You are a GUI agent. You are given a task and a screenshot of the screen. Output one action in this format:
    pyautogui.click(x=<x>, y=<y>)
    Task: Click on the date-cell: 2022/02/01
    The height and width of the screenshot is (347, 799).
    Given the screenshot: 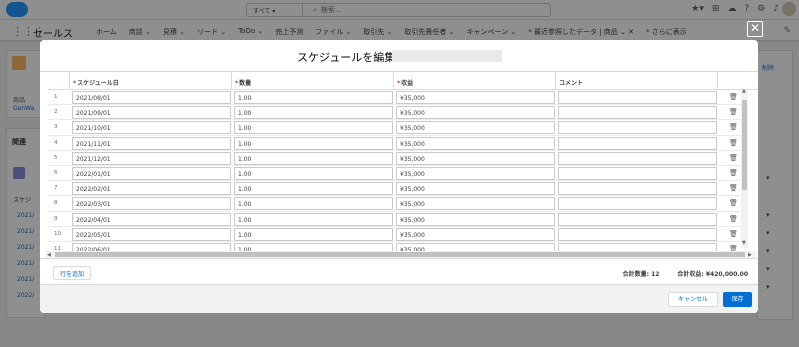 What is the action you would take?
    pyautogui.click(x=151, y=189)
    